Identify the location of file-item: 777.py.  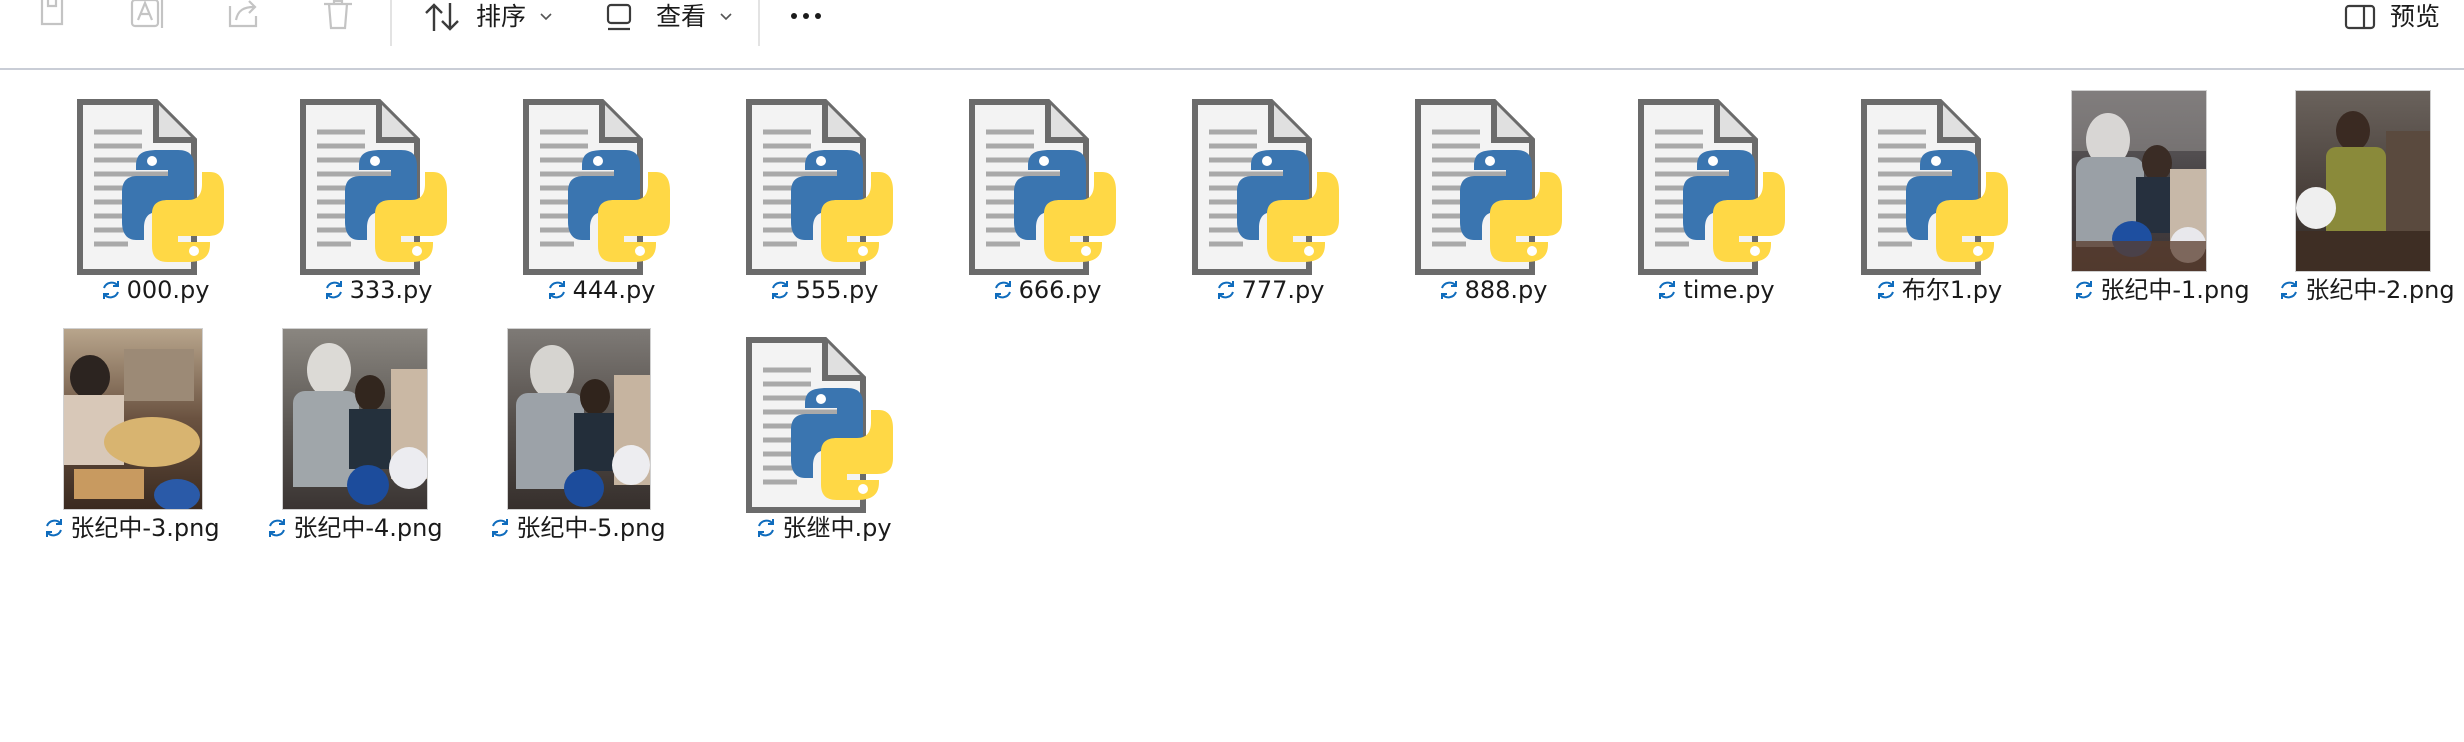
(1269, 188).